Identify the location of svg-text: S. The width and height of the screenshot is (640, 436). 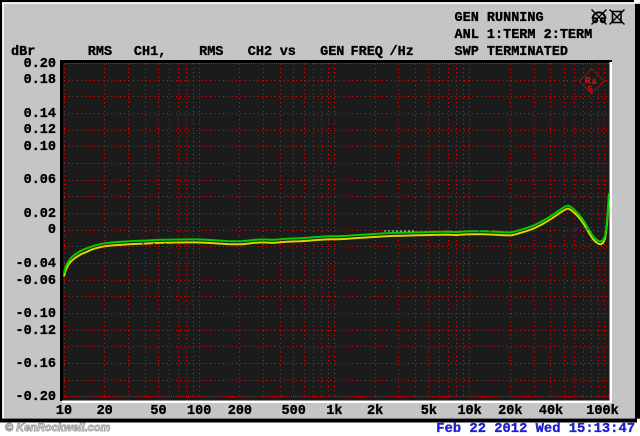
(591, 90).